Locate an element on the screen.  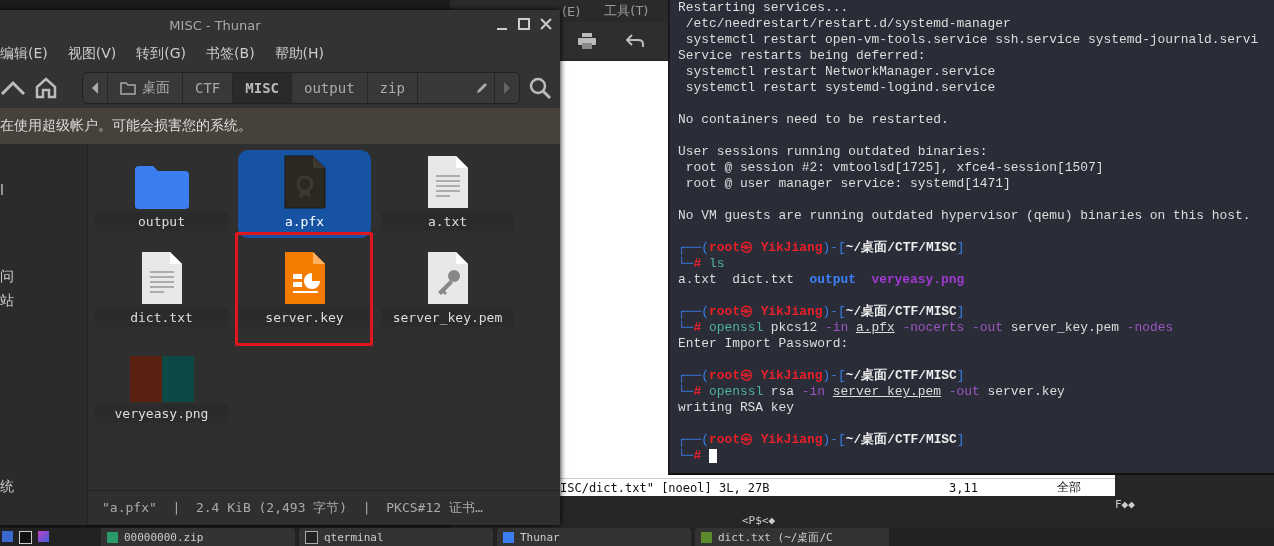
terminal-text: -nocerts -out is located at coordinates (952, 328).